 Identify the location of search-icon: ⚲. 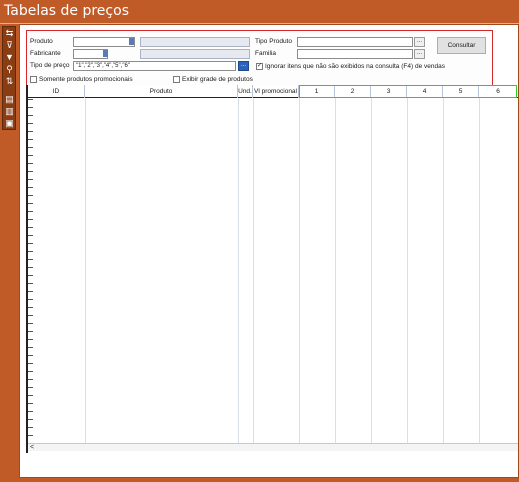
(9, 69).